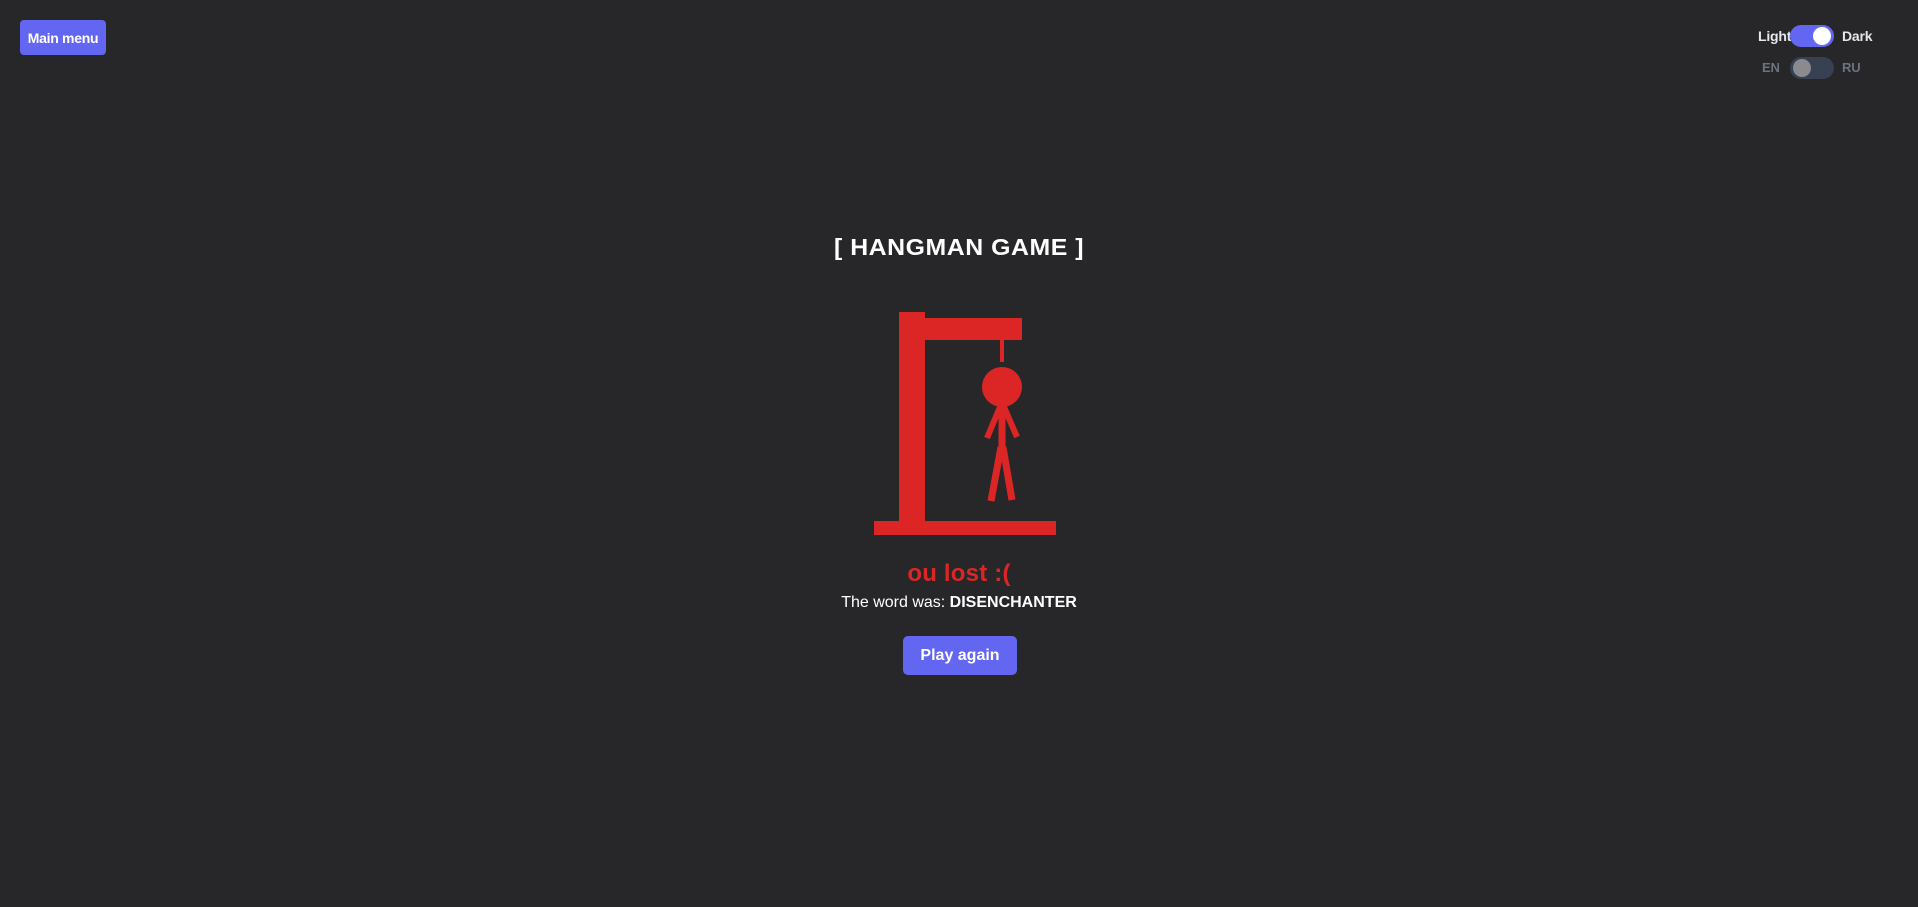 The width and height of the screenshot is (1918, 907). Describe the element at coordinates (965, 423) in the screenshot. I see `hangman-drawing` at that location.